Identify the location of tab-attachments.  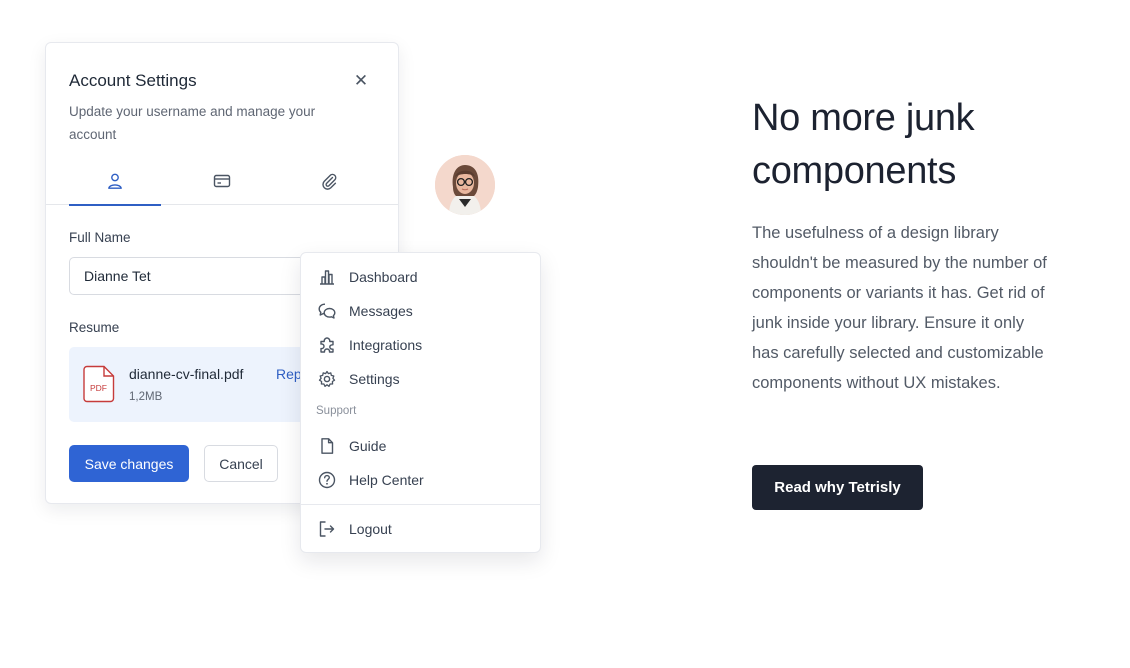
(329, 183).